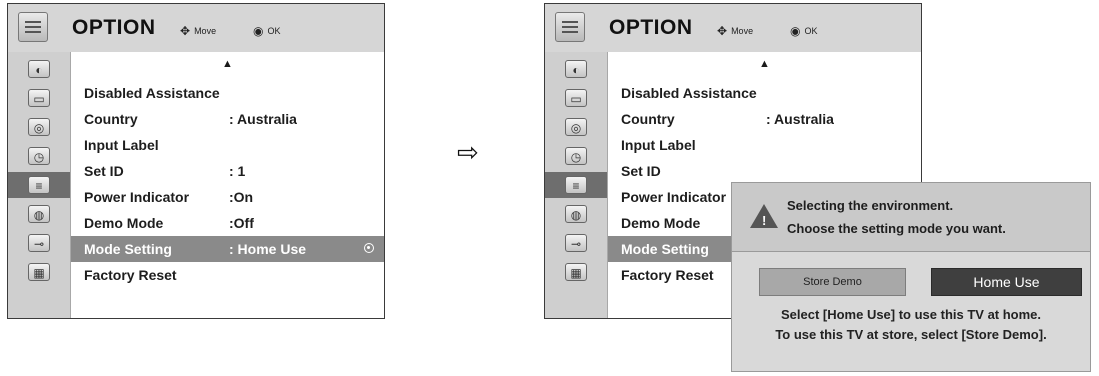 The height and width of the screenshot is (376, 1099). Describe the element at coordinates (268, 249) in the screenshot. I see `item-value: : Home Use` at that location.